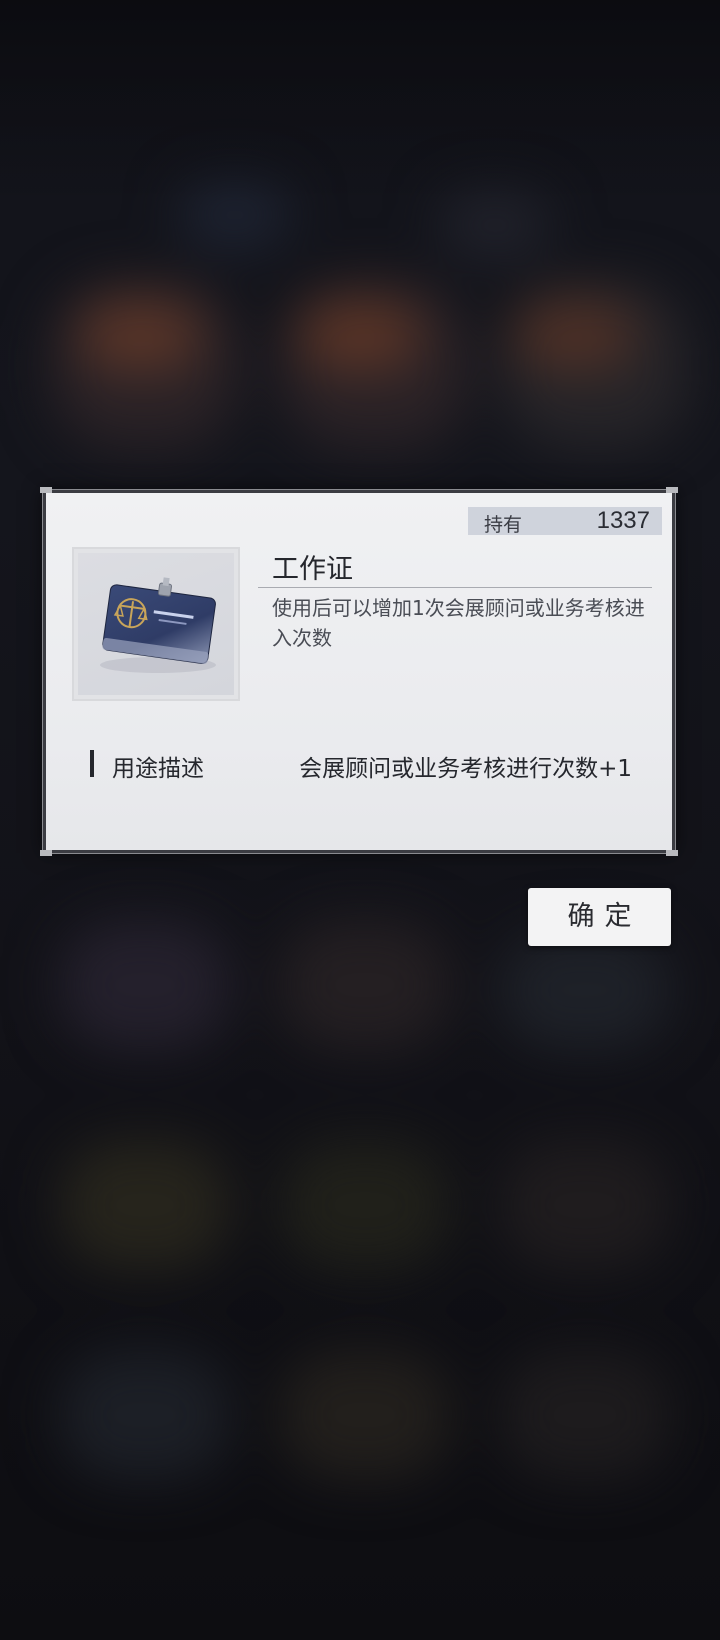 Image resolution: width=720 pixels, height=1640 pixels. What do you see at coordinates (565, 521) in the screenshot?
I see `owned-count-bar: 持有 1337` at bounding box center [565, 521].